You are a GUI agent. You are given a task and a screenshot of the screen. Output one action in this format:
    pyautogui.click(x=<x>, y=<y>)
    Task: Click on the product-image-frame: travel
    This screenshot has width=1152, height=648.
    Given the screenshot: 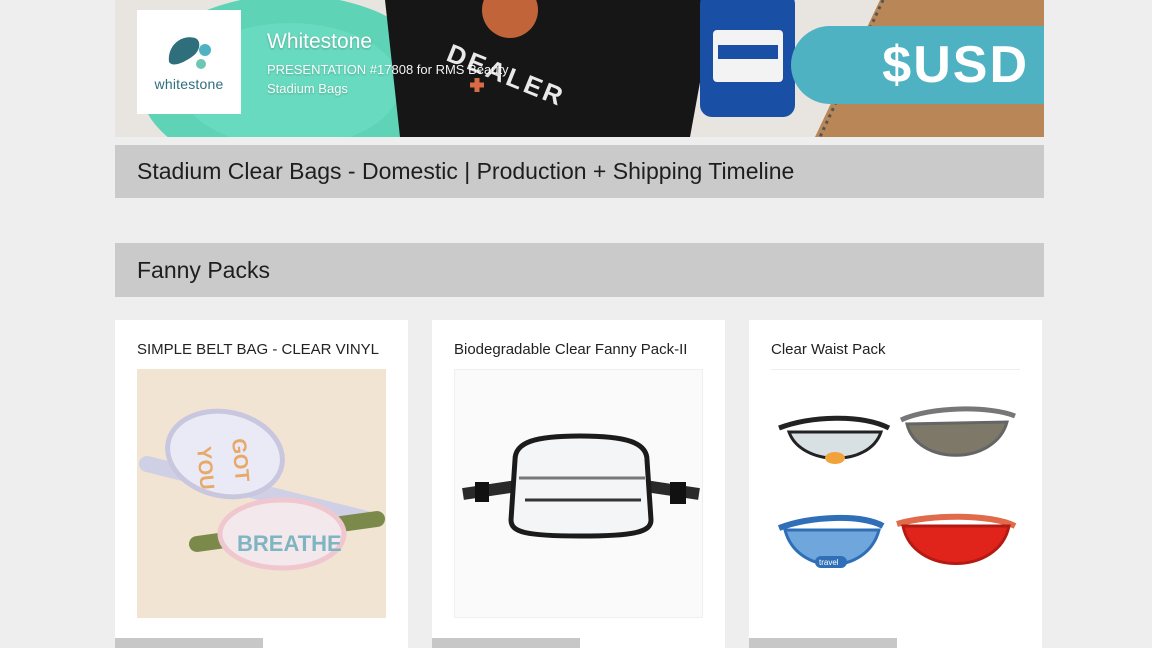 What is the action you would take?
    pyautogui.click(x=895, y=493)
    